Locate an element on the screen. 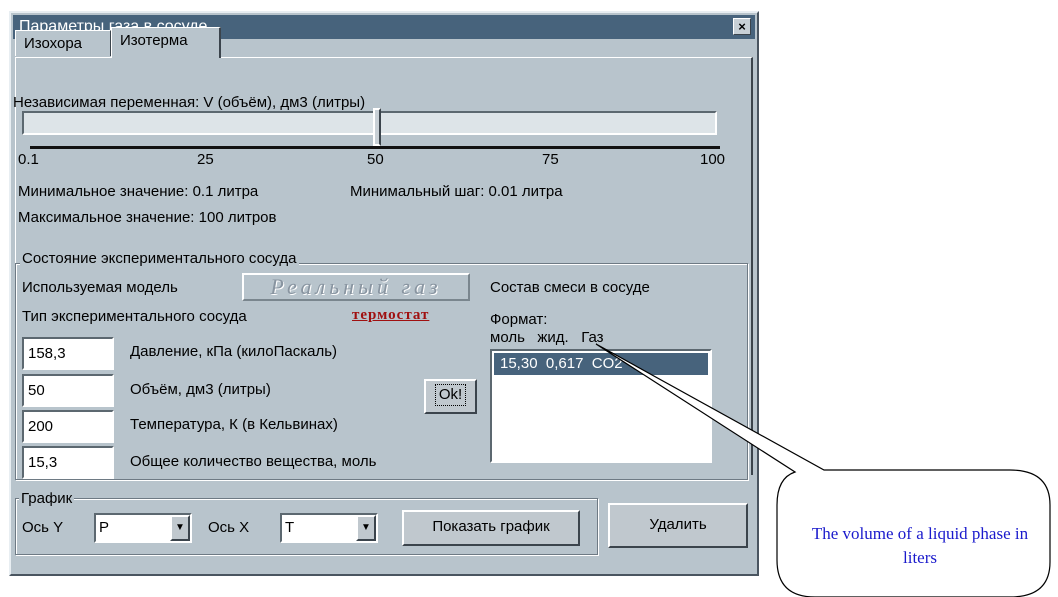 This screenshot has width=1058, height=597. callout-text: The volume of a liquid phase in liters is located at coordinates (920, 545).